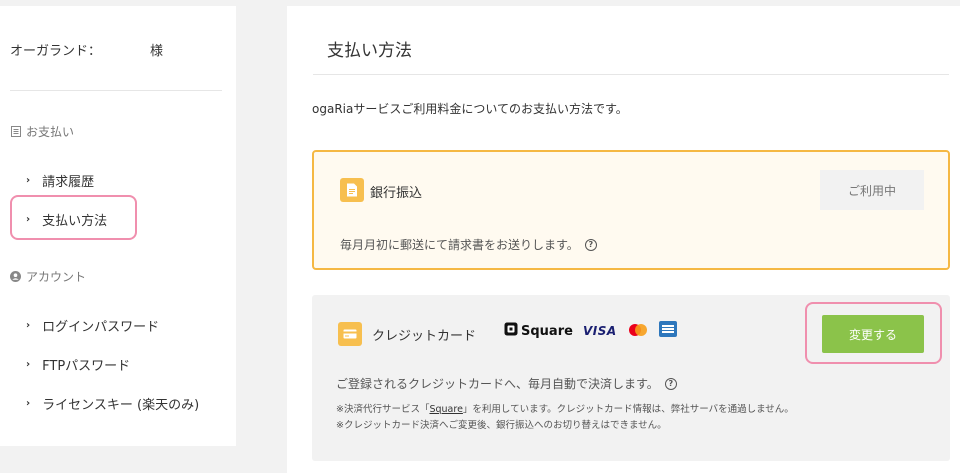  What do you see at coordinates (872, 190) in the screenshot?
I see `in-use-button: ご利用中` at bounding box center [872, 190].